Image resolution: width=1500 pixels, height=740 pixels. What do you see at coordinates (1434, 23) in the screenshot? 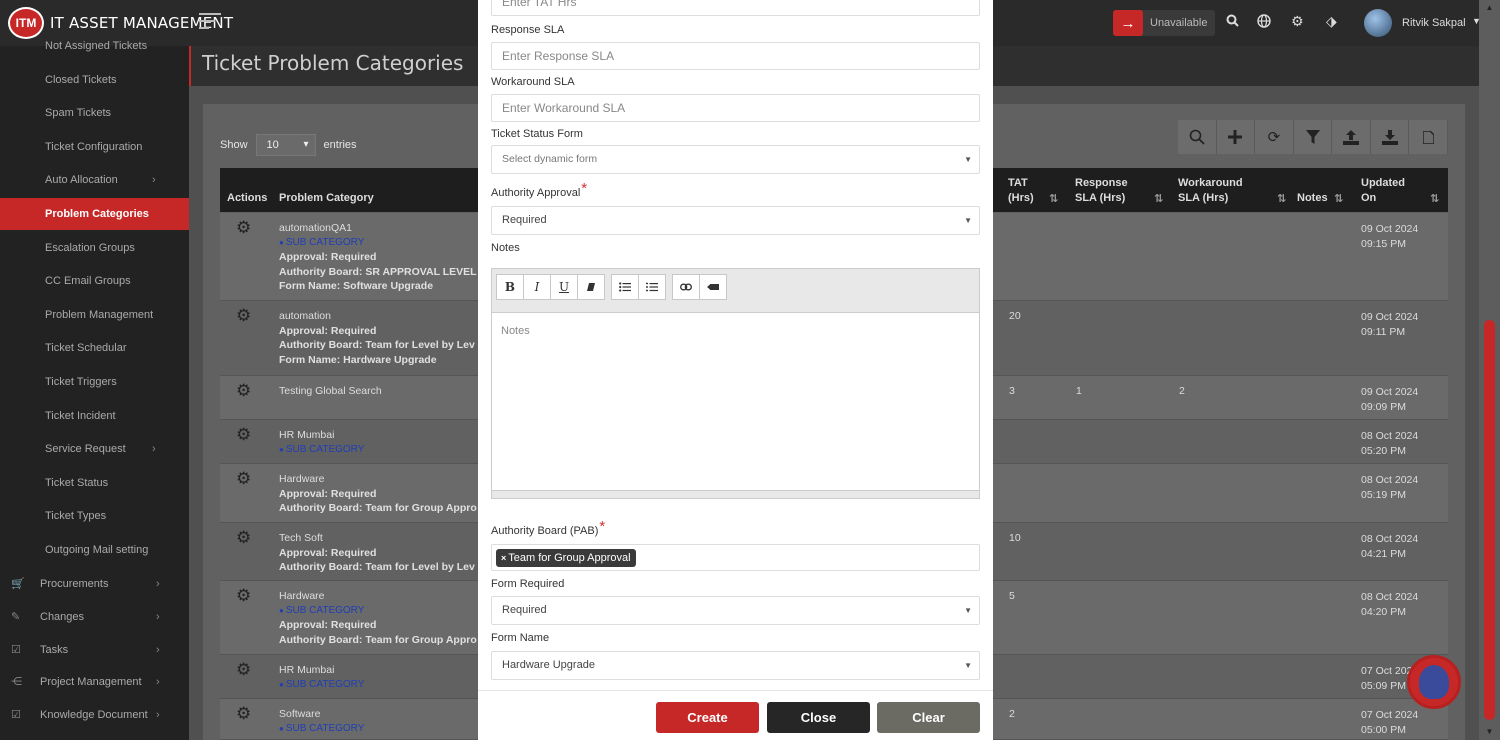
I see `user-name: Ritvik Sakpal` at bounding box center [1434, 23].